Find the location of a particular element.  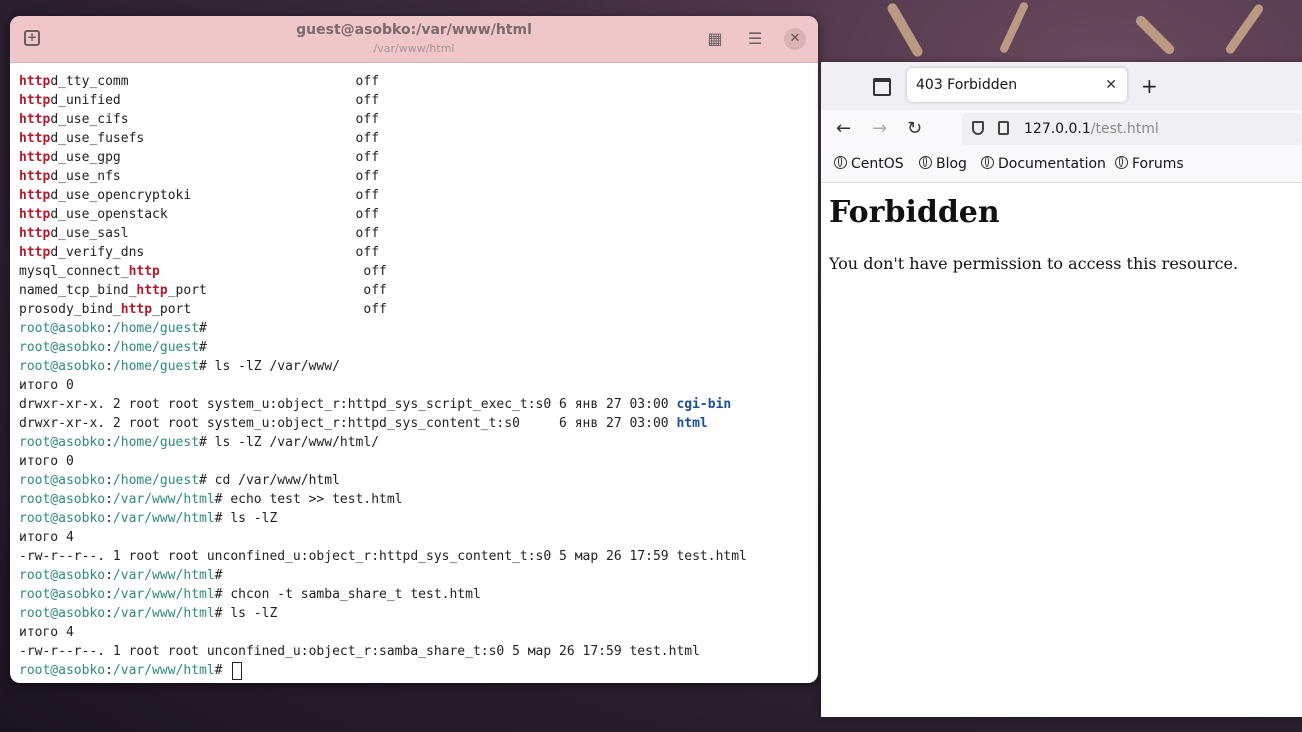

overview-grid-icon: ▦ is located at coordinates (715, 39).